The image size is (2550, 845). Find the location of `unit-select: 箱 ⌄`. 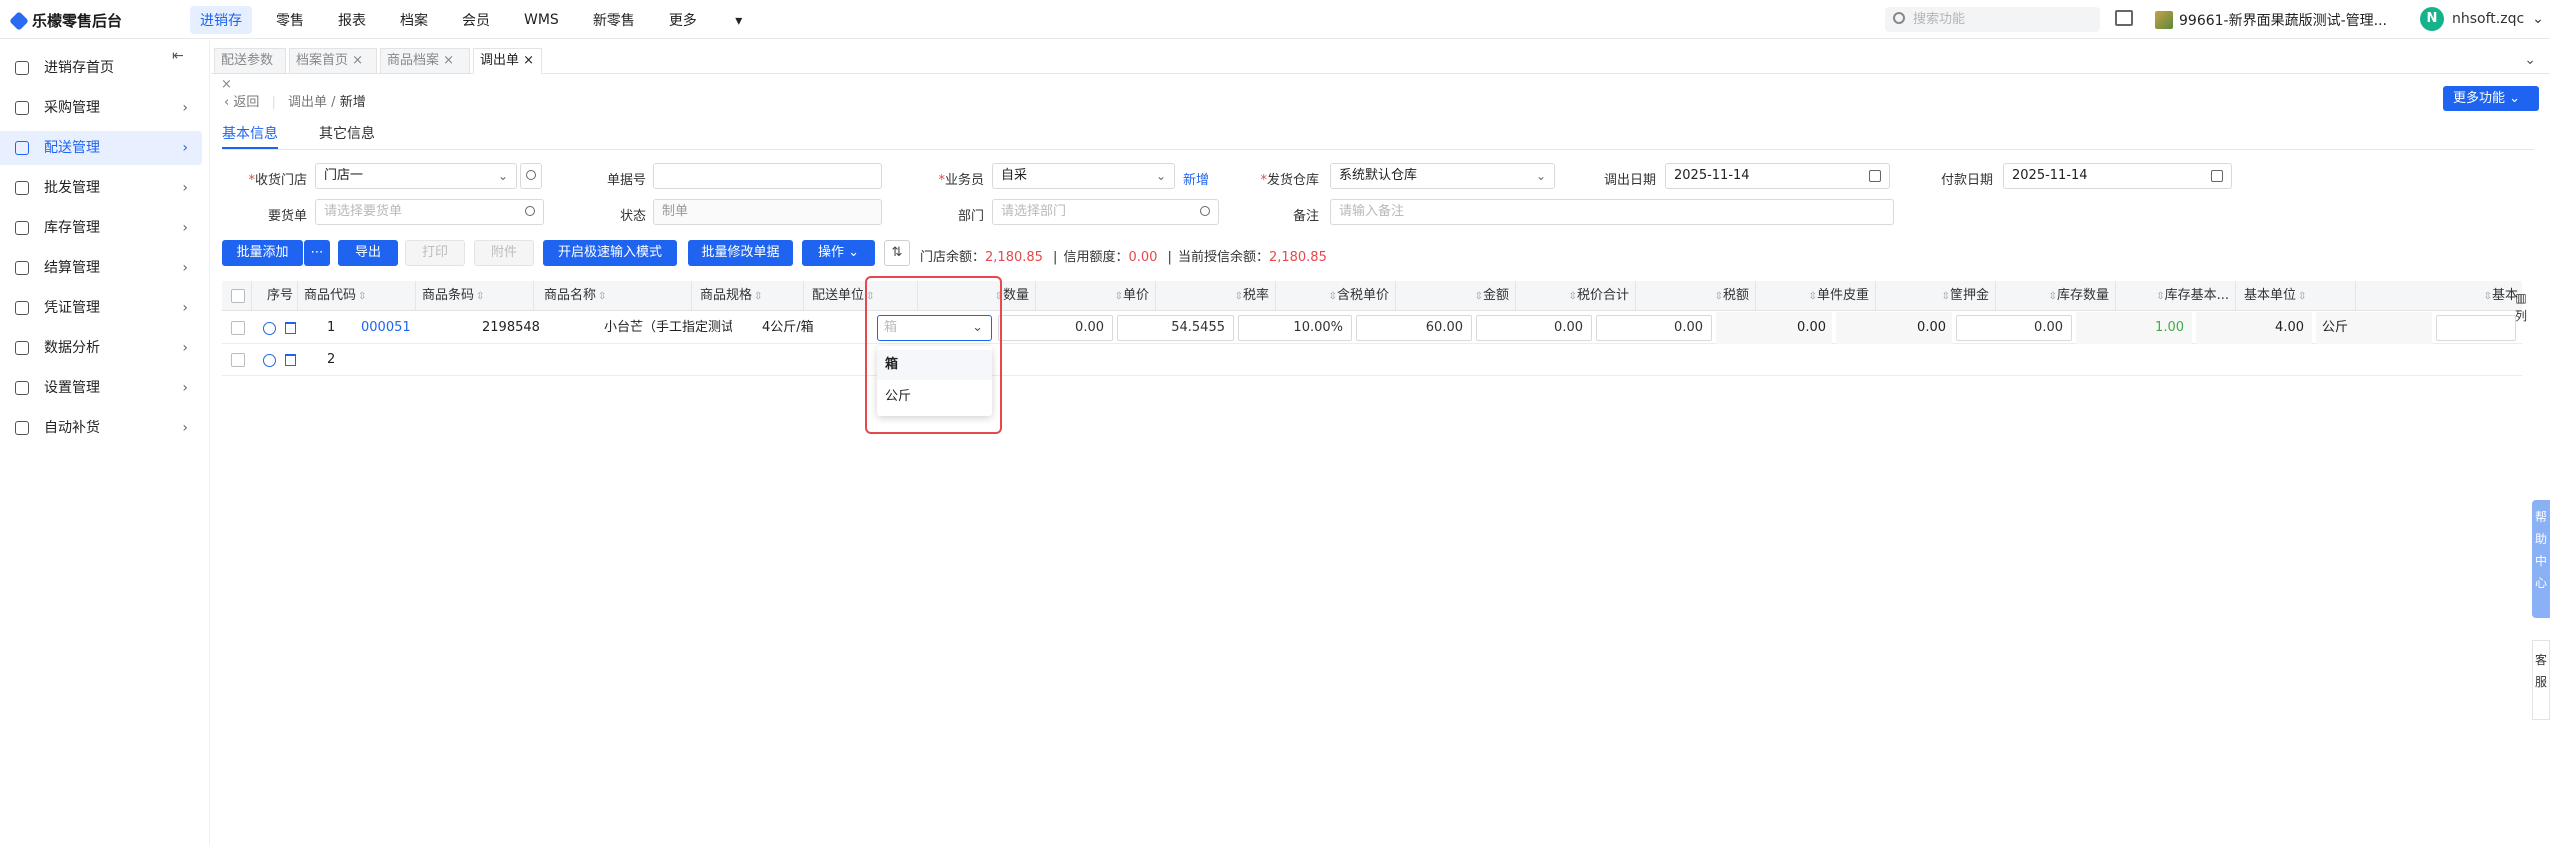

unit-select: 箱 ⌄ is located at coordinates (934, 328).